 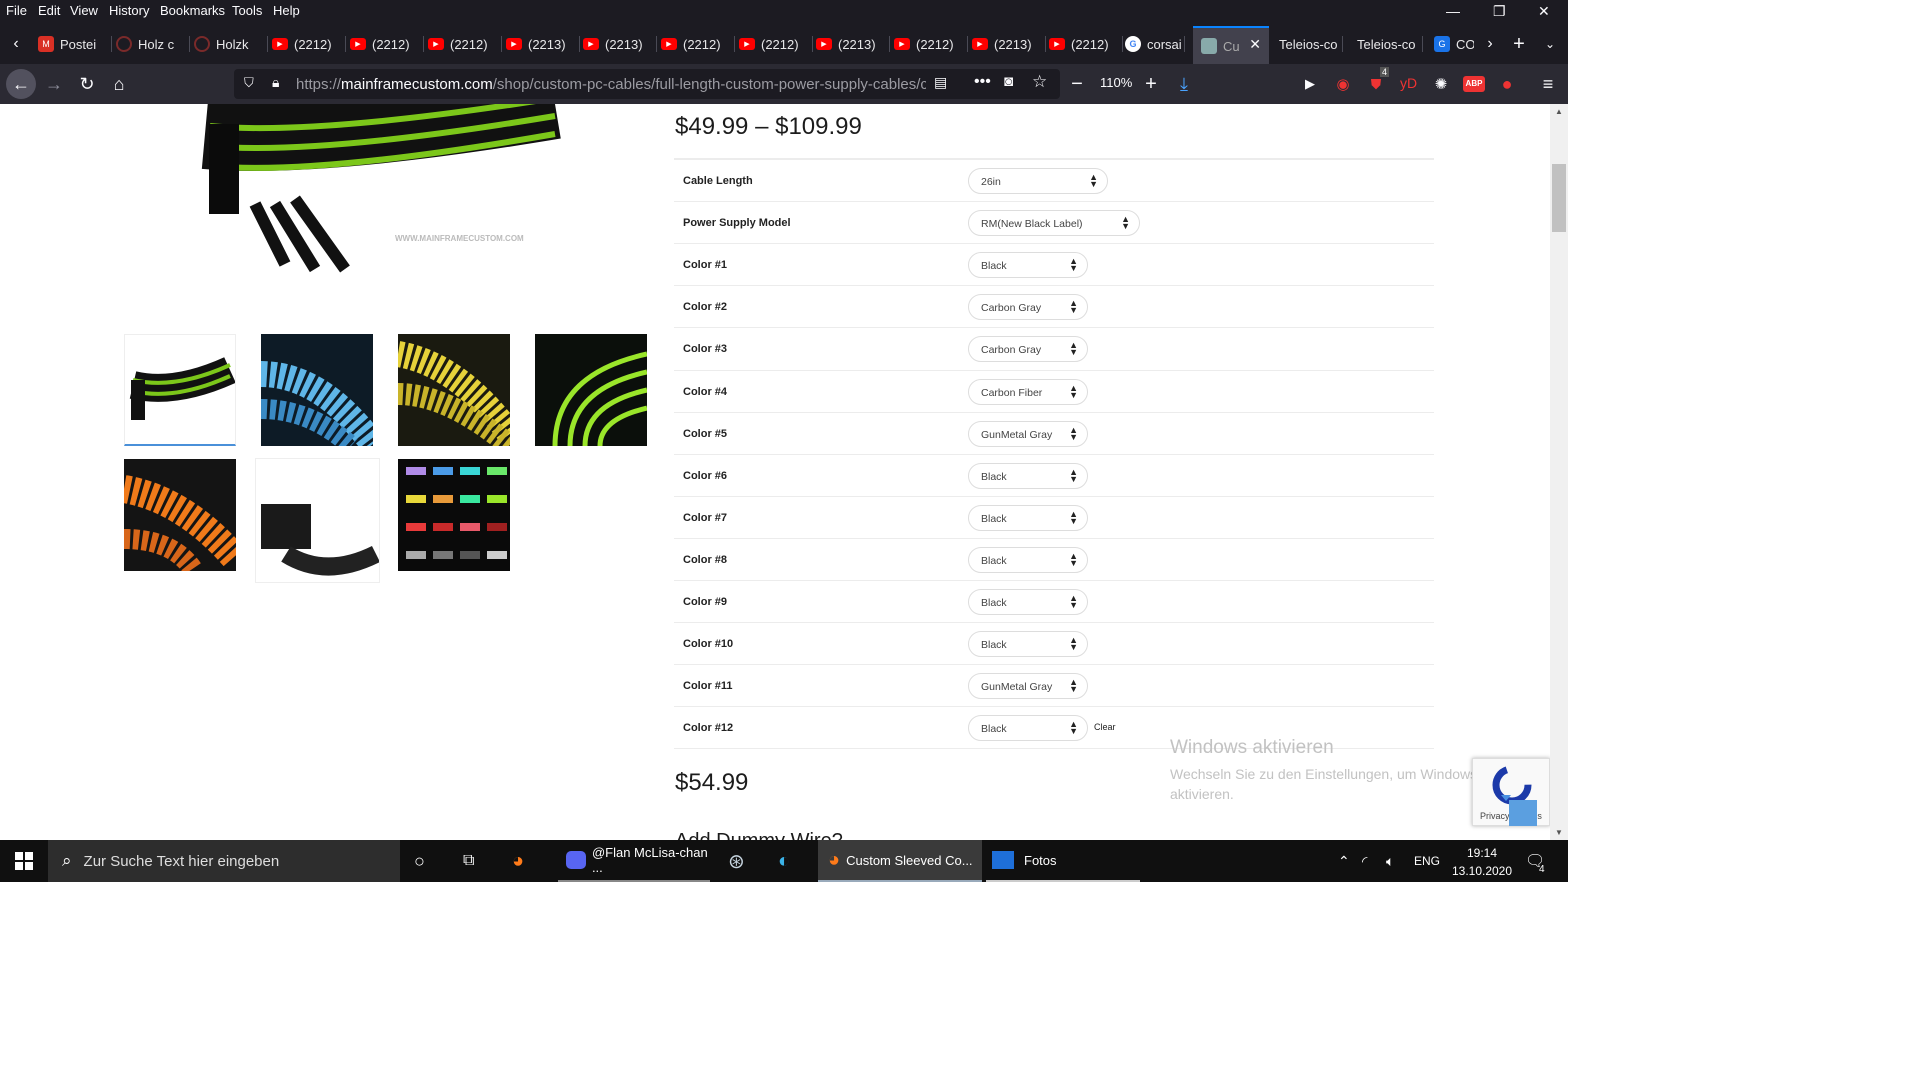 I want to click on scroll-up-icon: ▲, so click(x=1559, y=111).